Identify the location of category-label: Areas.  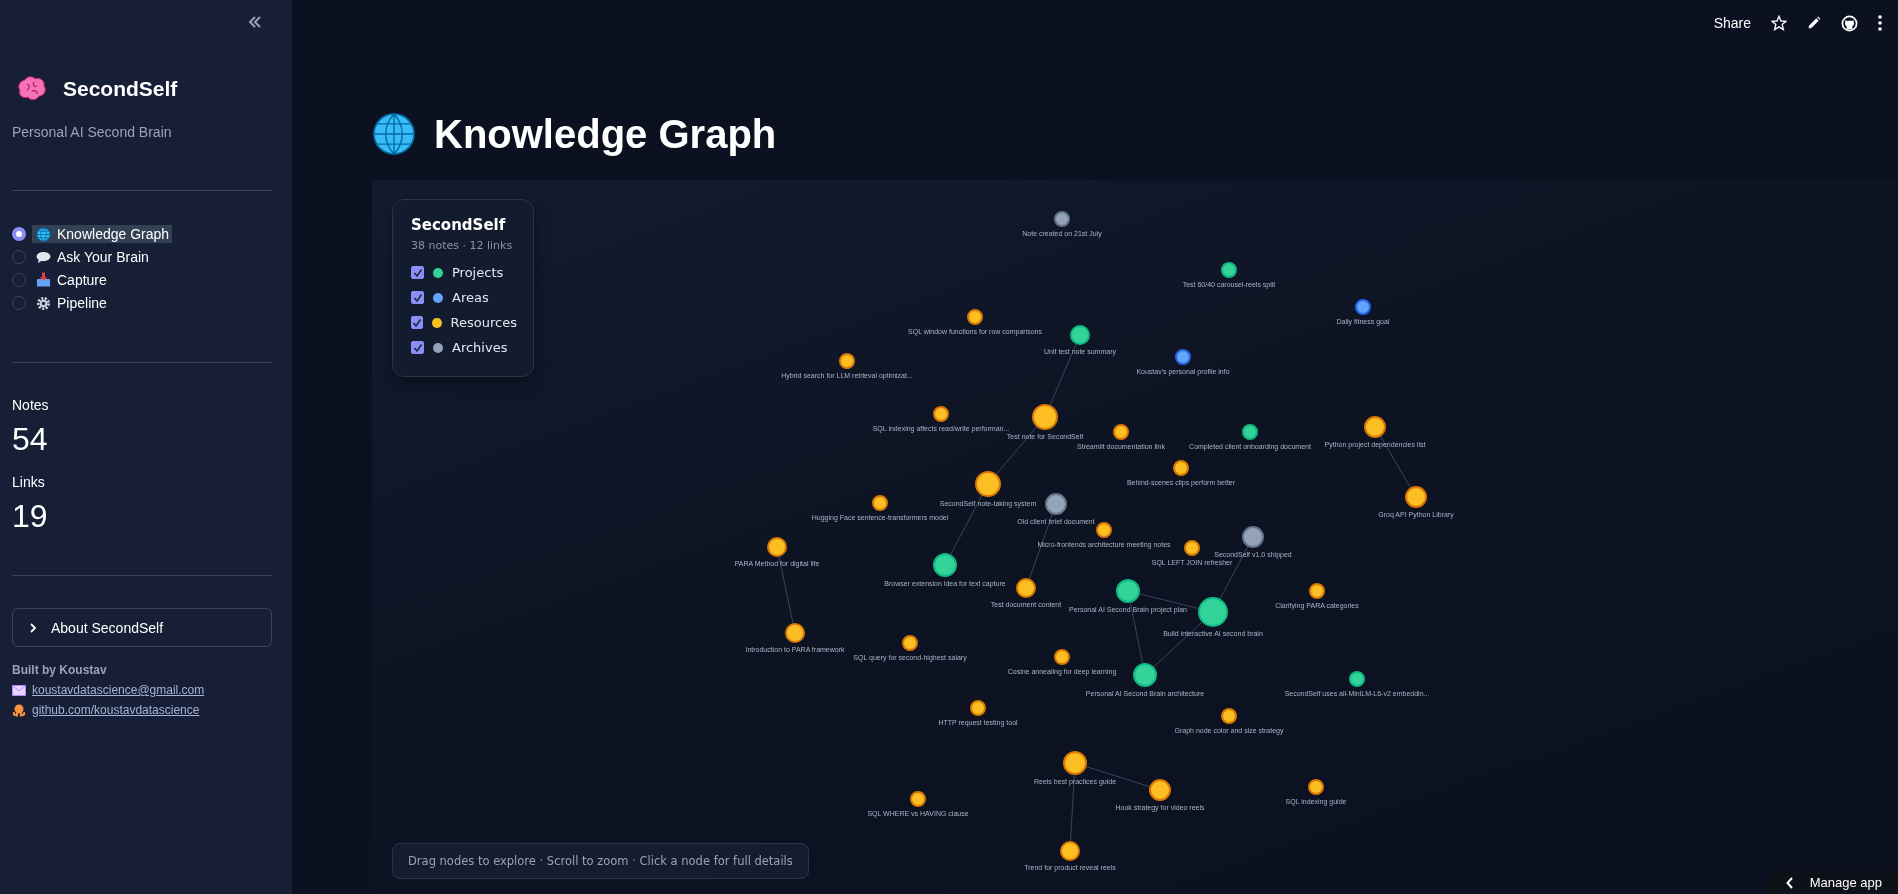
(470, 297).